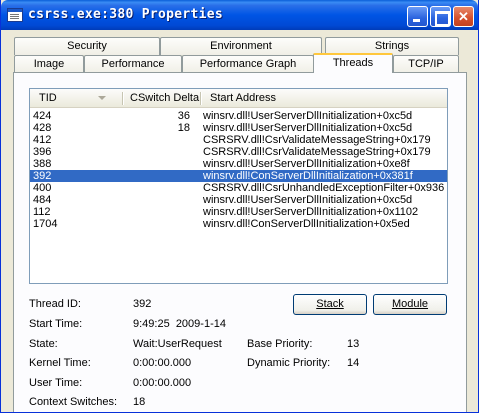 The height and width of the screenshot is (413, 479). Describe the element at coordinates (126, 14) in the screenshot. I see `window-title: csrss.exe:380 Properties` at that location.